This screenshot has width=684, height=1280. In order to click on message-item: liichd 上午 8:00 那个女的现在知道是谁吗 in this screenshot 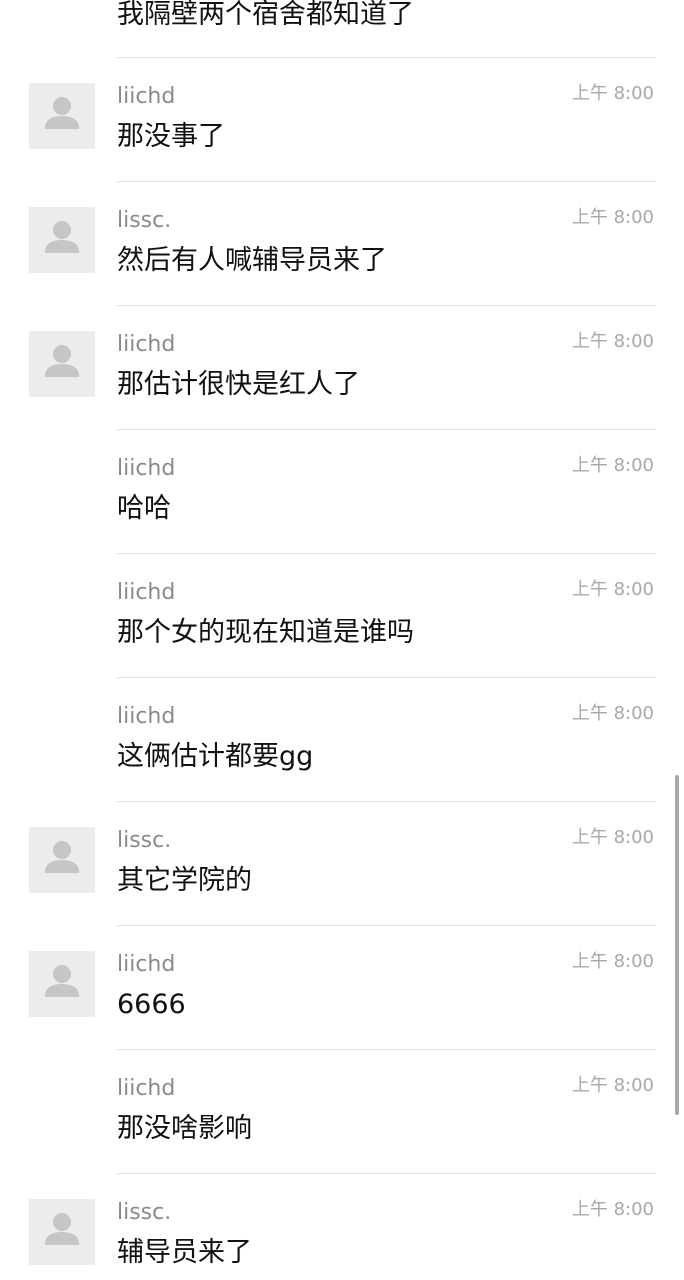, I will do `click(342, 616)`.